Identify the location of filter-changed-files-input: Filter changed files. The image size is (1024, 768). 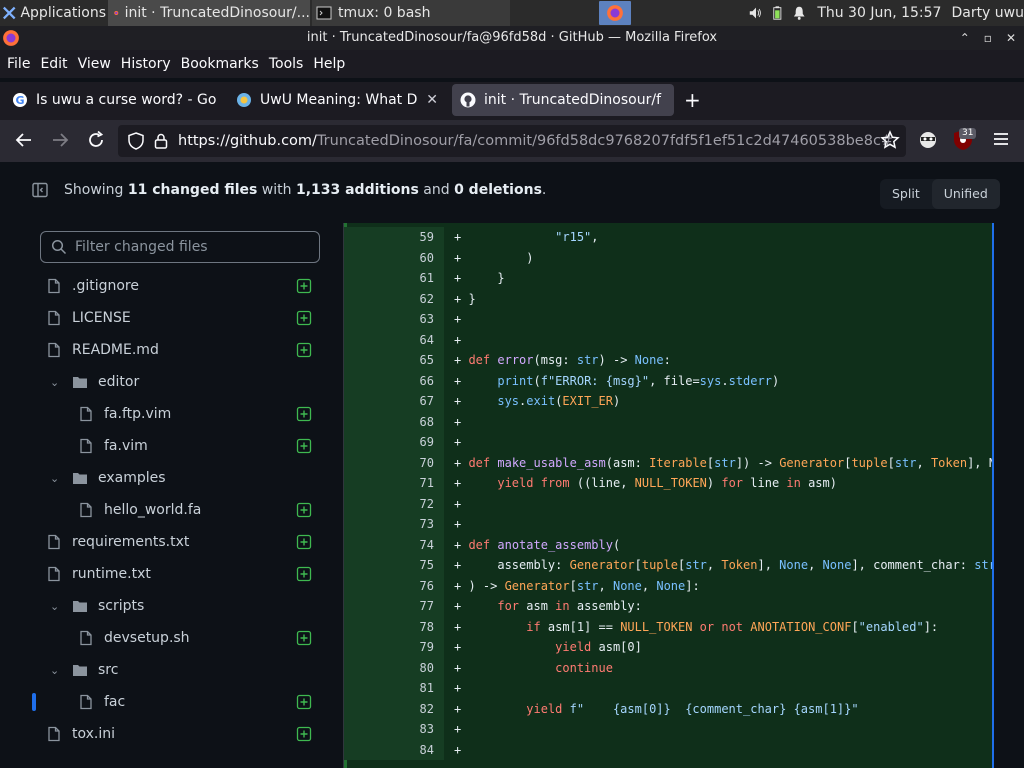
(180, 247).